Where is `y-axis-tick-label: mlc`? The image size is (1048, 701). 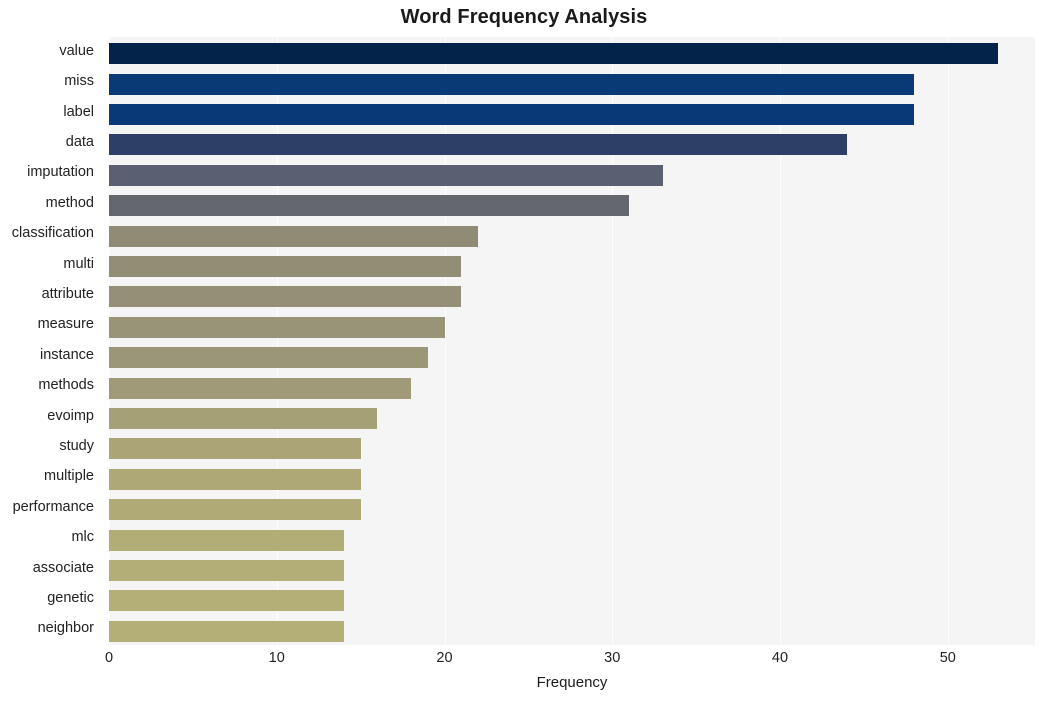
y-axis-tick-label: mlc is located at coordinates (82, 537).